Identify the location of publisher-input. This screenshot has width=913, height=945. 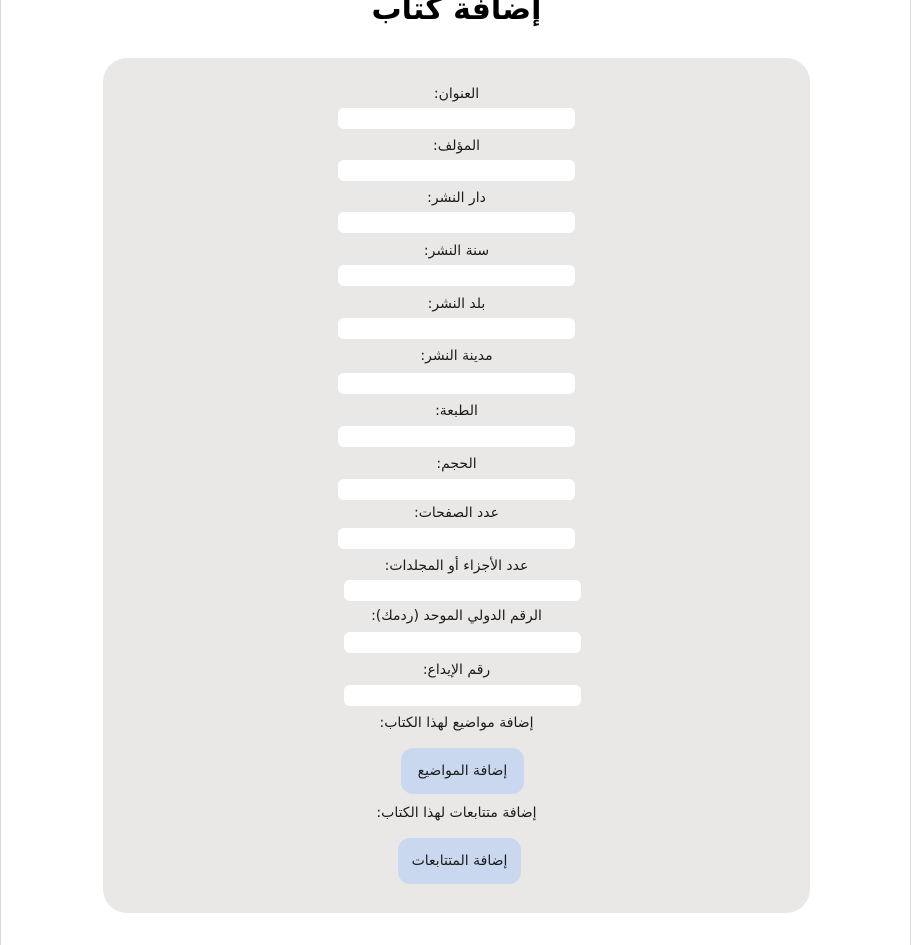
(456, 222).